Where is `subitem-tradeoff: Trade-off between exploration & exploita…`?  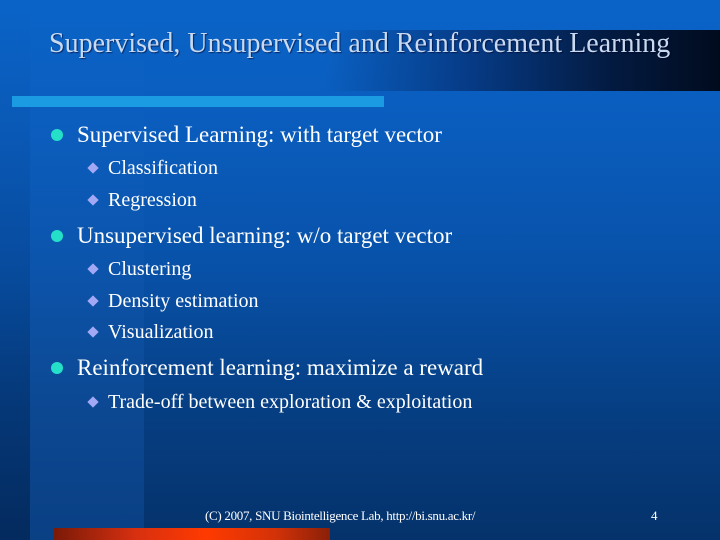
subitem-tradeoff: Trade-off between exploration & exploita… is located at coordinates (290, 402).